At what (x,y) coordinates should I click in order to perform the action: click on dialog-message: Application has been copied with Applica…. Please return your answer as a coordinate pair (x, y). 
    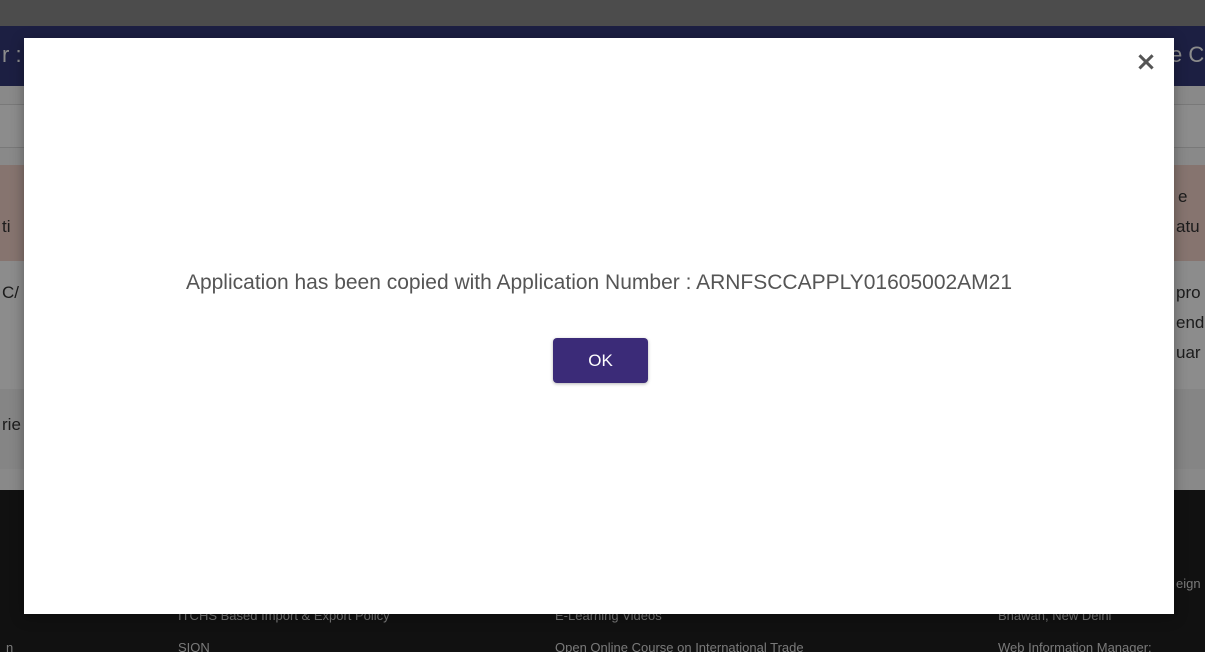
    Looking at the image, I should click on (599, 282).